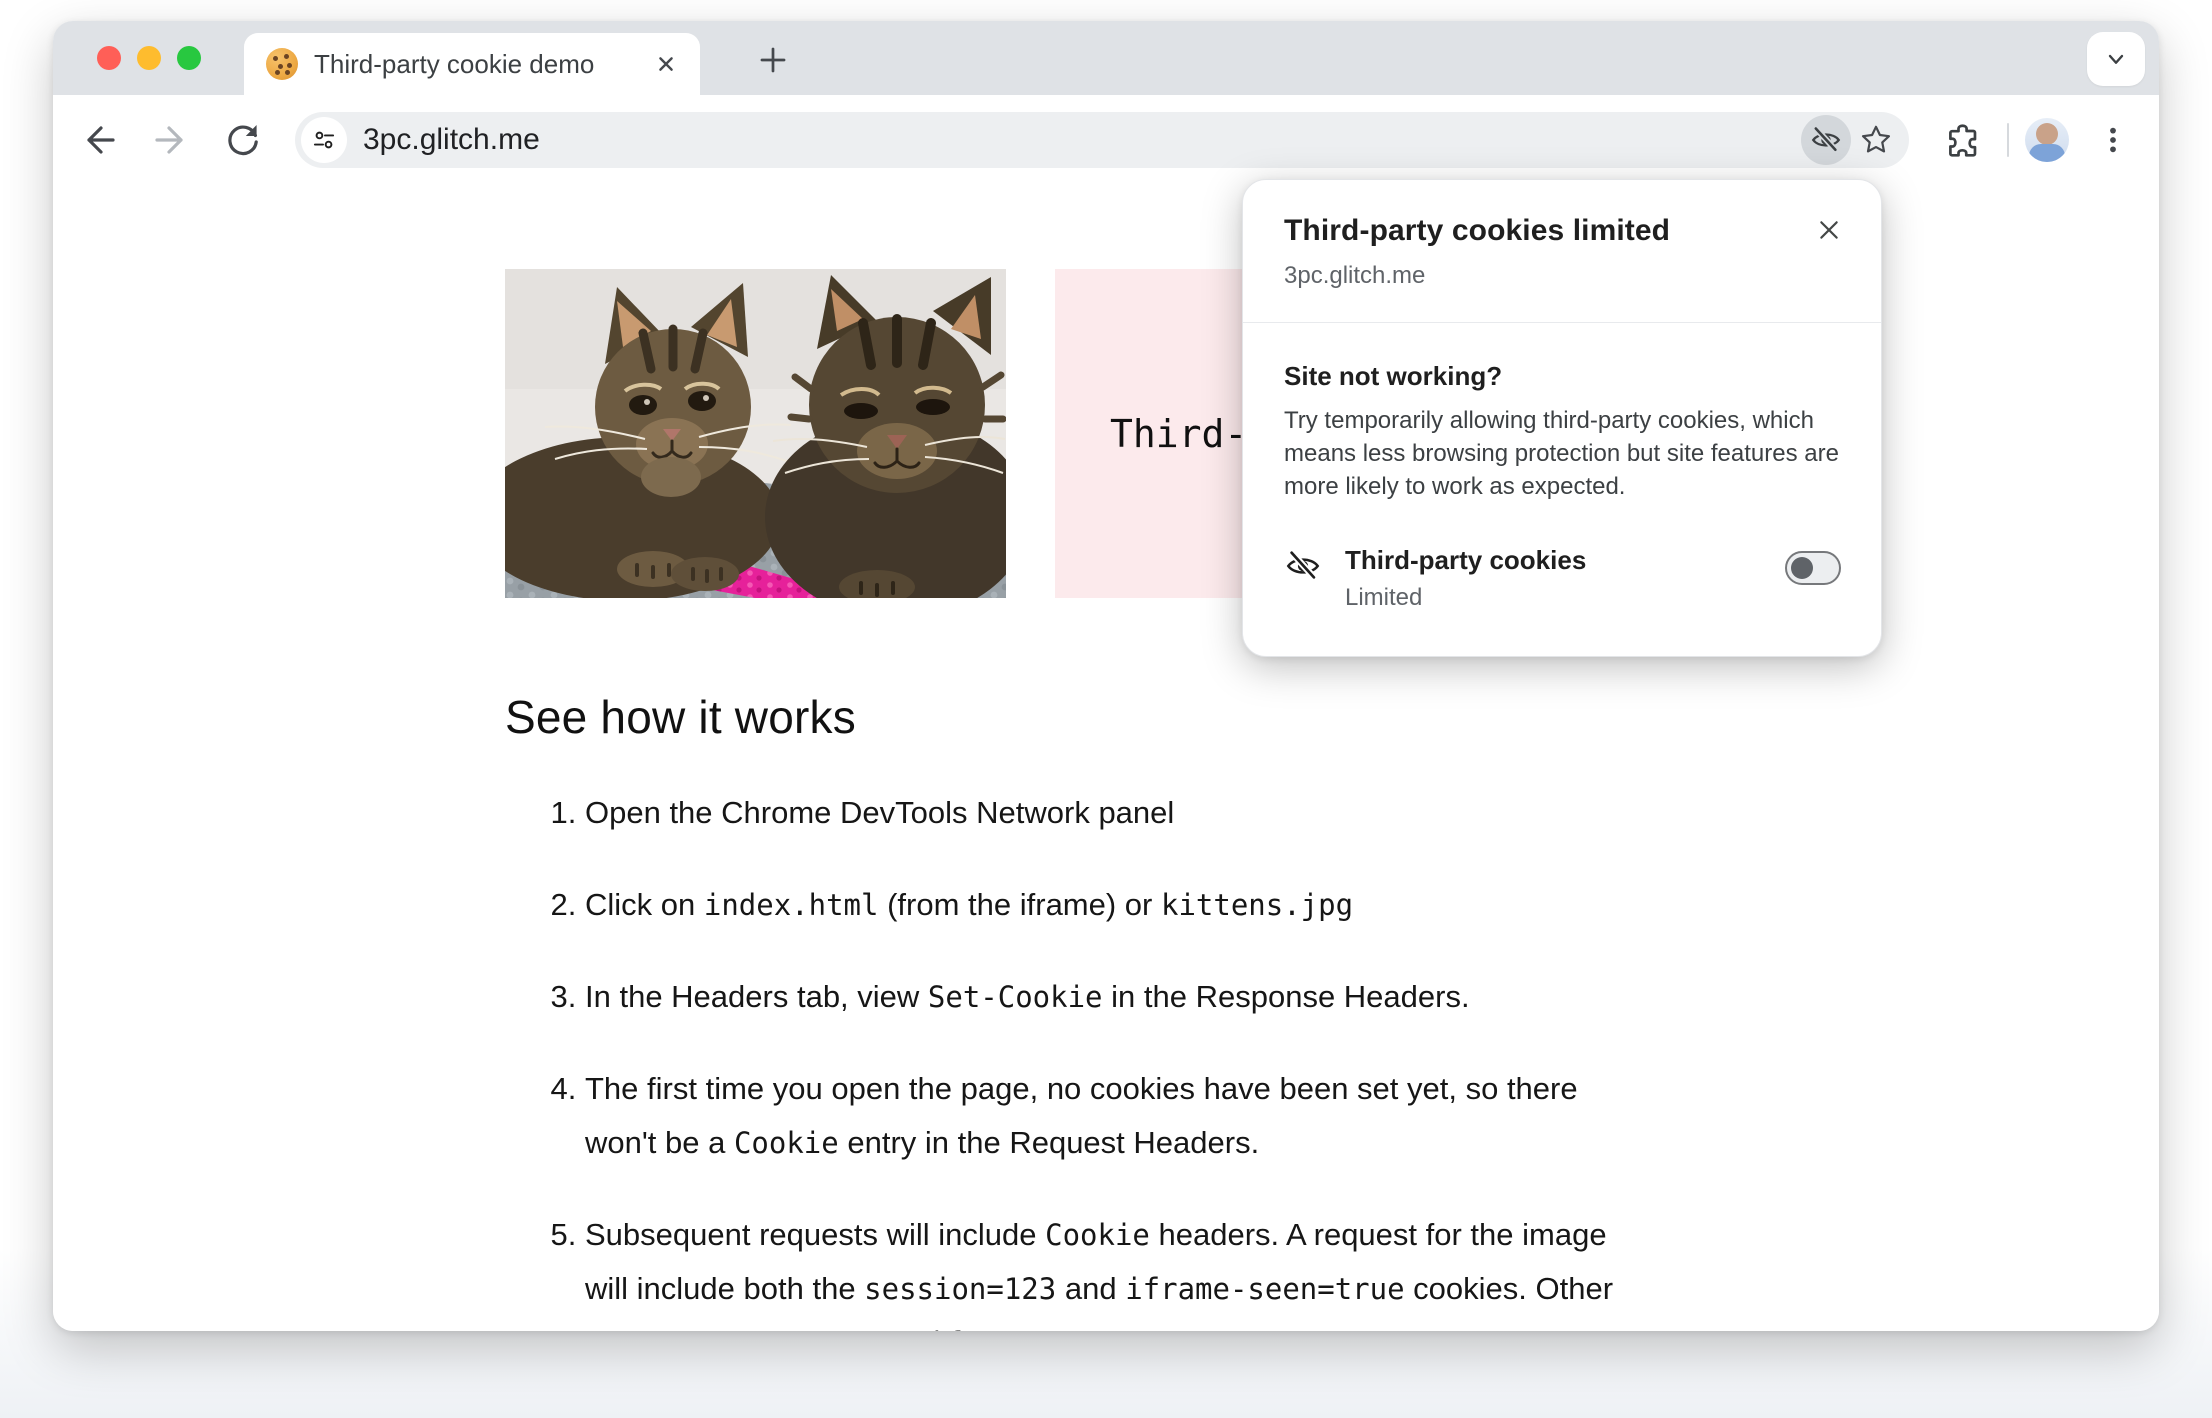 The width and height of the screenshot is (2212, 1418). Describe the element at coordinates (1179, 433) in the screenshot. I see `iframe-text: Third-` at that location.